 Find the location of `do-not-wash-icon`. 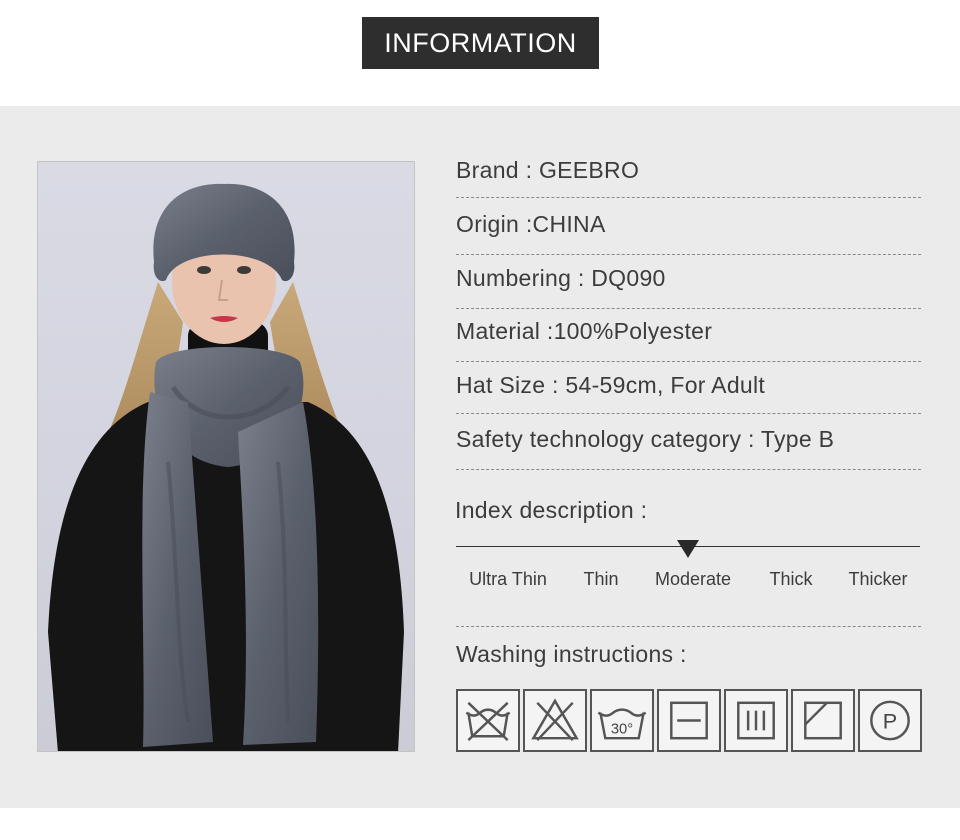

do-not-wash-icon is located at coordinates (488, 720).